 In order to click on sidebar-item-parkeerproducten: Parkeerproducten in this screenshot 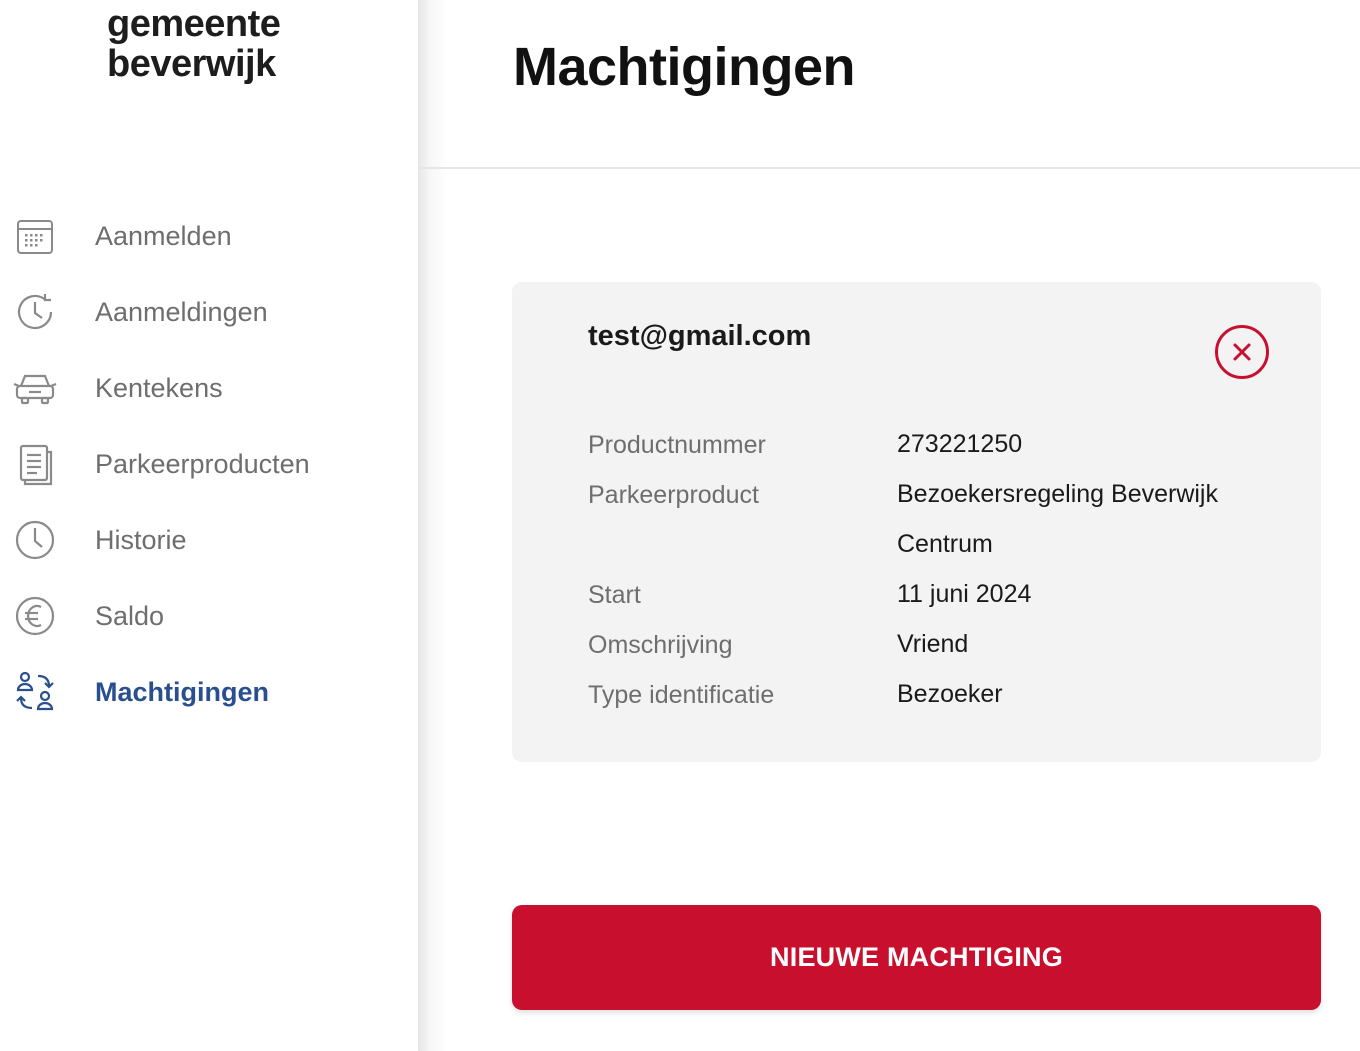, I will do `click(209, 464)`.